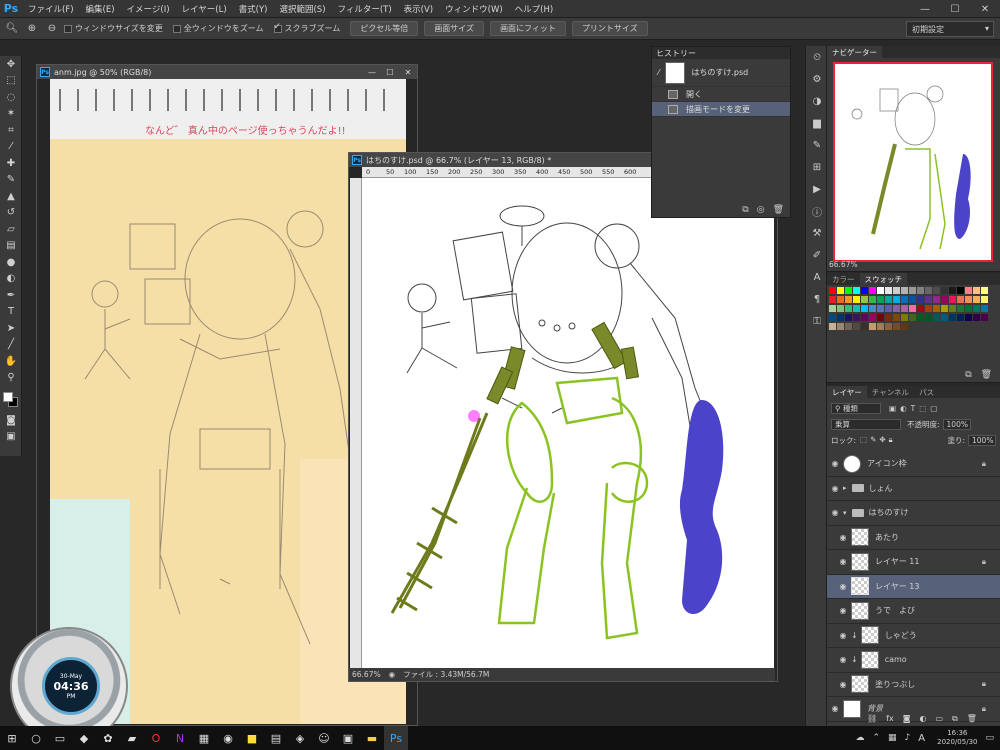 The image size is (1000, 750). Describe the element at coordinates (300, 738) in the screenshot. I see `app-icon-7: ◈` at that location.